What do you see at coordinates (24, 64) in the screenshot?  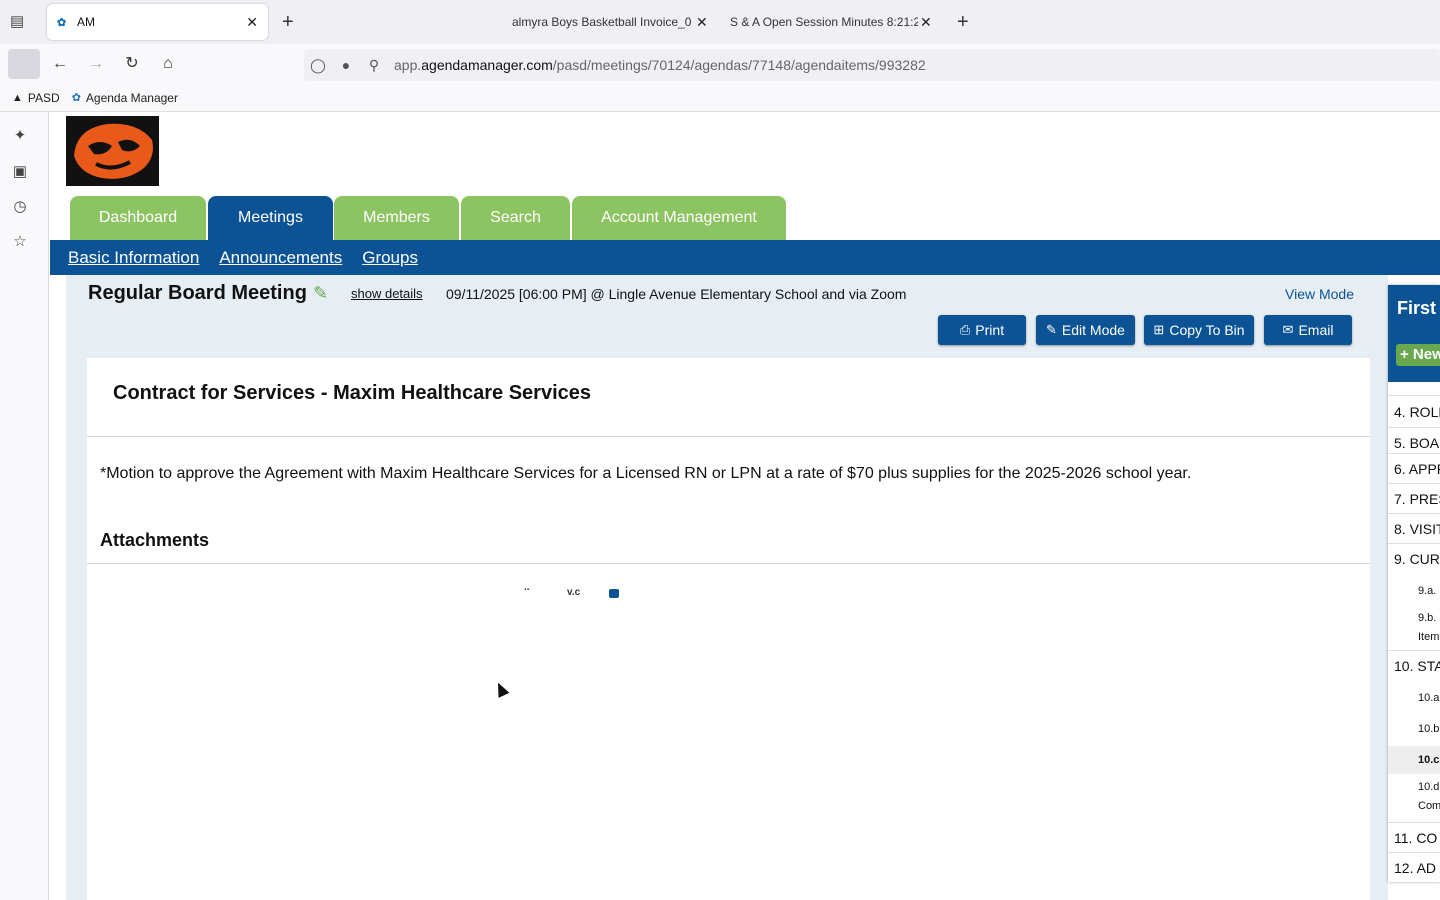 I see `sidebar-toggle-icon` at bounding box center [24, 64].